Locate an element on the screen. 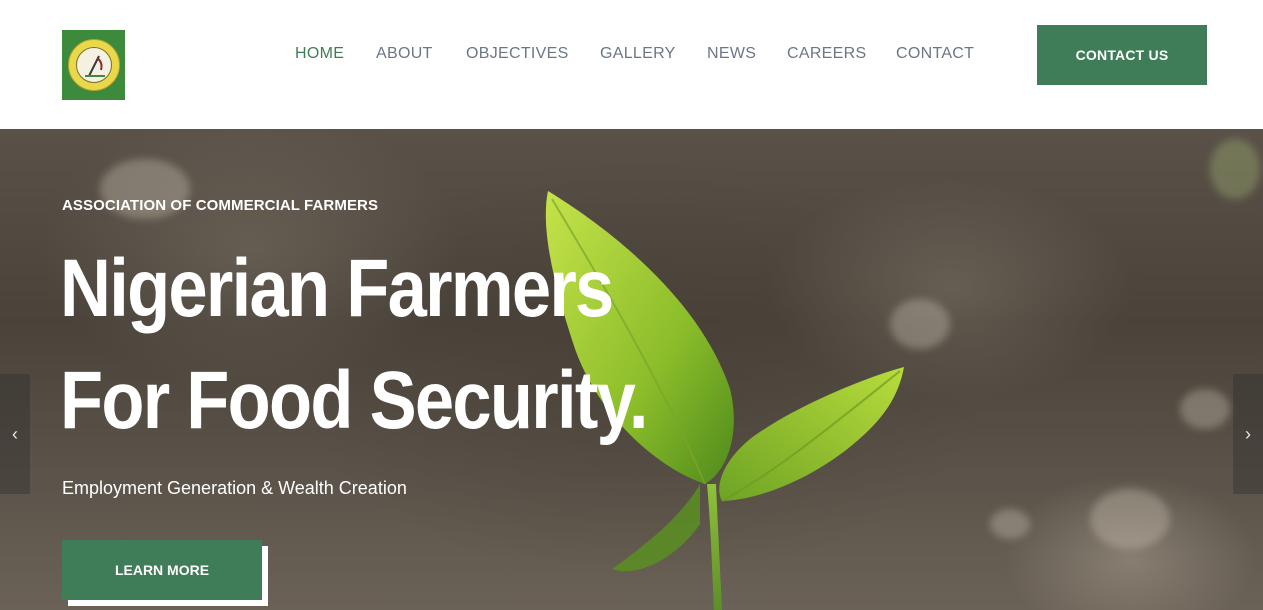 This screenshot has height=610, width=1263. acof-logo is located at coordinates (93, 65).